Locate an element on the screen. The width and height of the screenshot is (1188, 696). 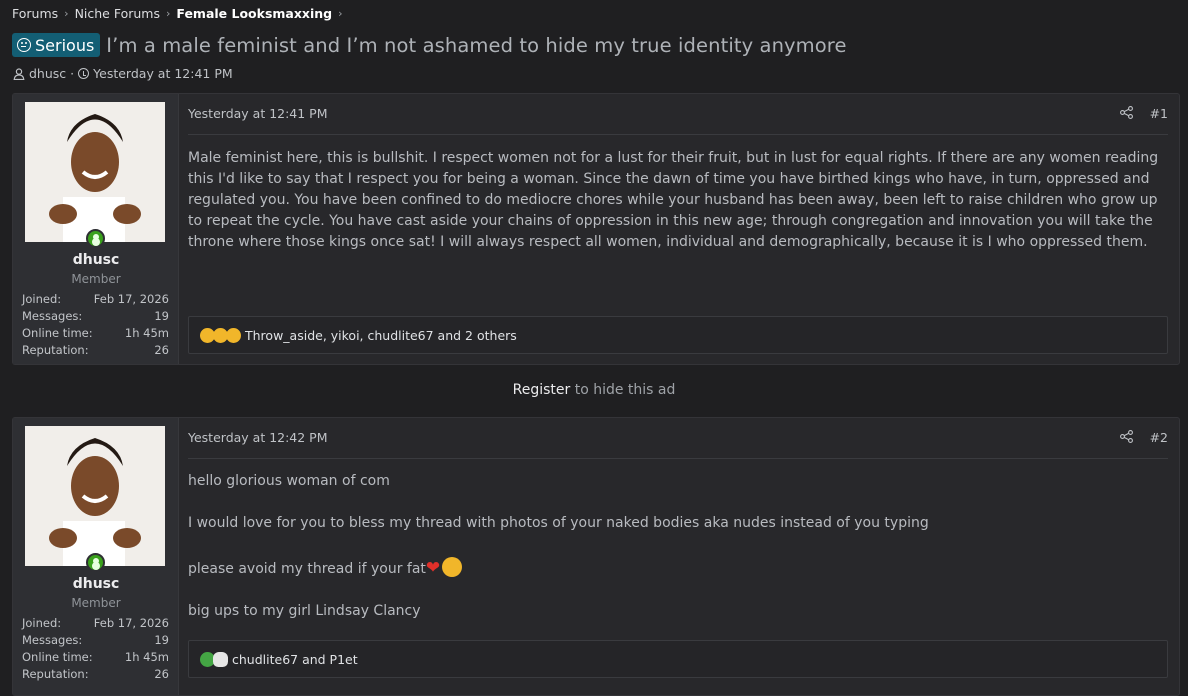
post-date: Yesterday at 12:41 PM is located at coordinates (258, 113).